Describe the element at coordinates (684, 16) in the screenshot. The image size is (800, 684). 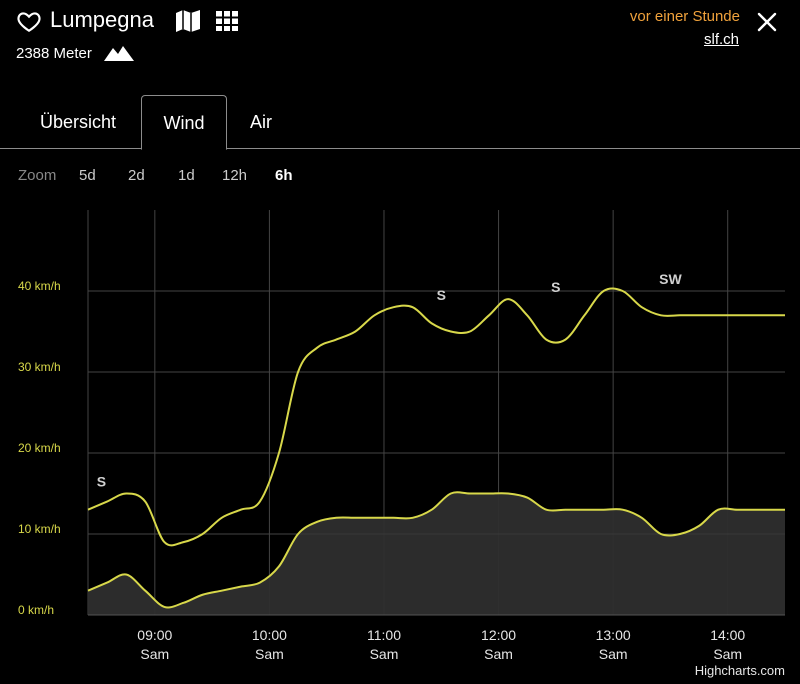
I see `updated-timestamp: vor einer Stunde` at that location.